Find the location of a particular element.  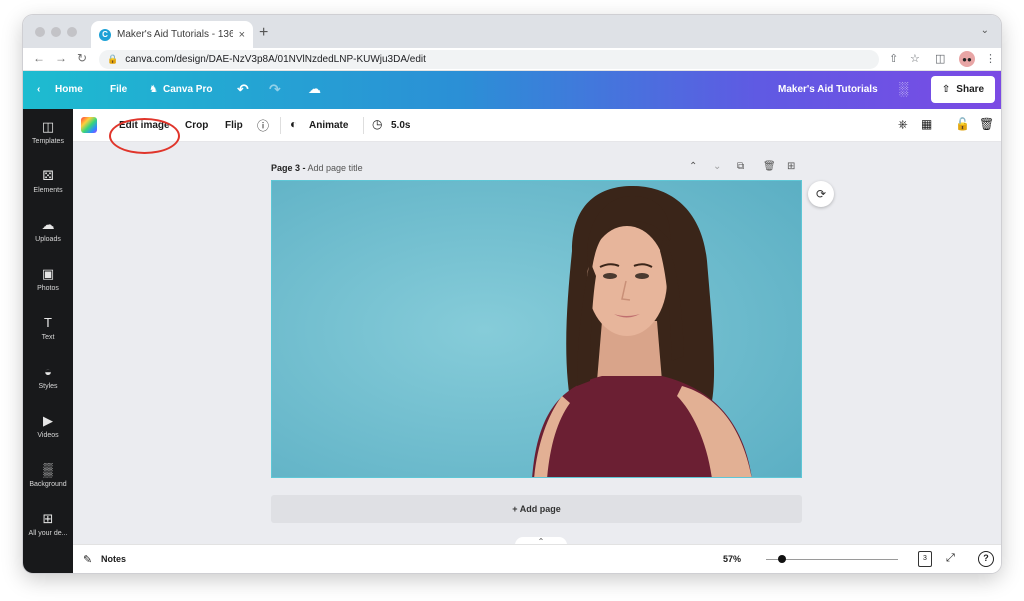

move-page-down-icon: ⌄ is located at coordinates (717, 166).